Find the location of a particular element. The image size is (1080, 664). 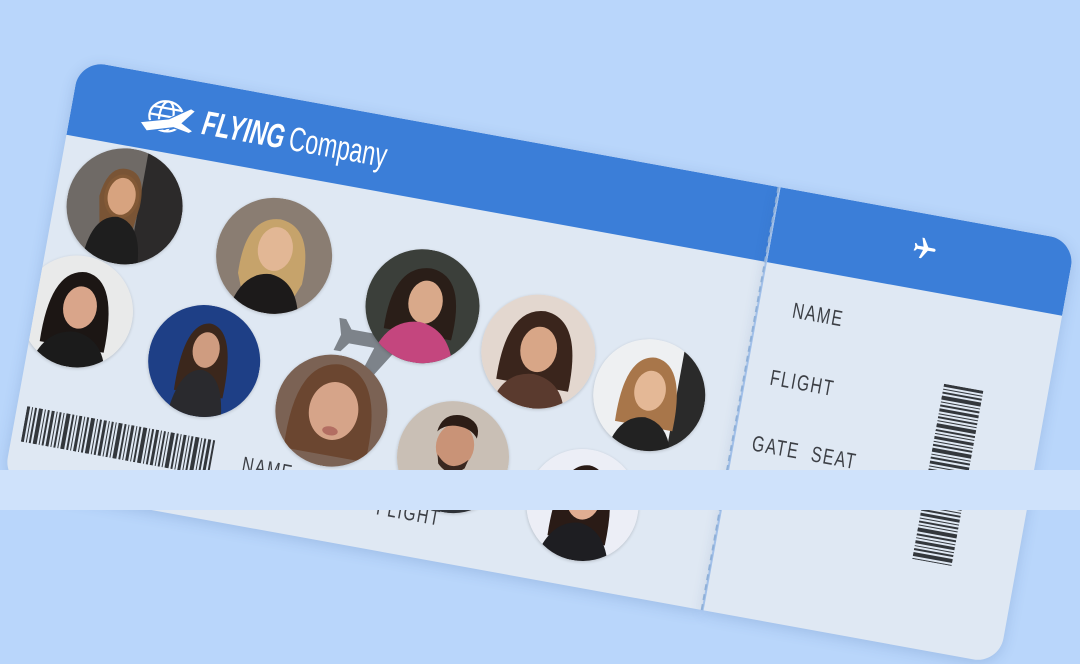

field-label-flight: FLIGHT is located at coordinates (802, 382).